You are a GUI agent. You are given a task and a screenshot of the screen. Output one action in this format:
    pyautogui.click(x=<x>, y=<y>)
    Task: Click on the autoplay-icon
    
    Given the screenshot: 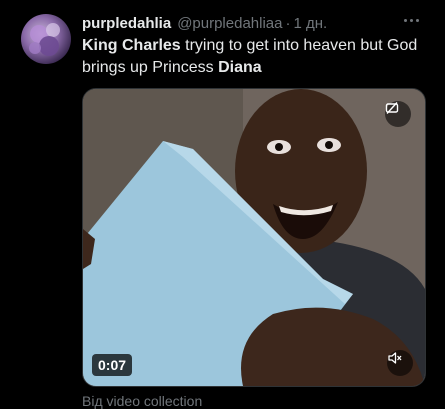 What is the action you would take?
    pyautogui.click(x=398, y=114)
    